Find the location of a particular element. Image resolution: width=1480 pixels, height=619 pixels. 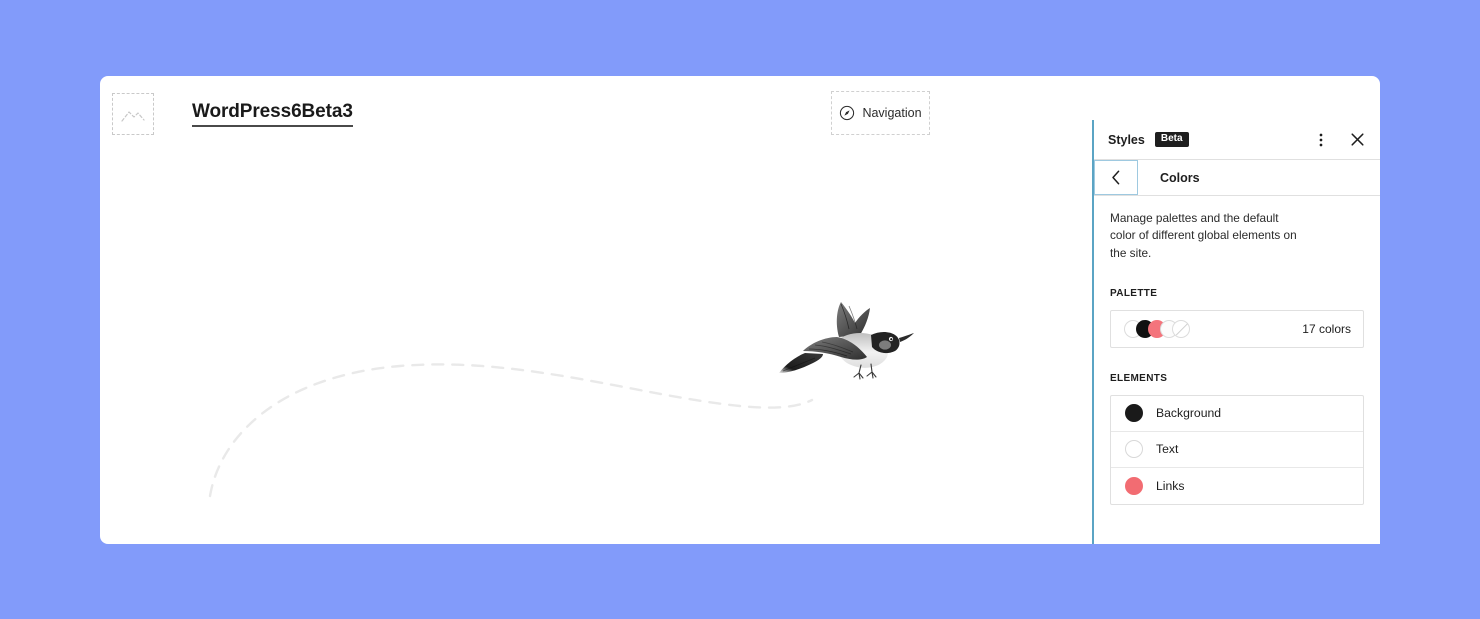

compass-navigation-icon is located at coordinates (847, 113).